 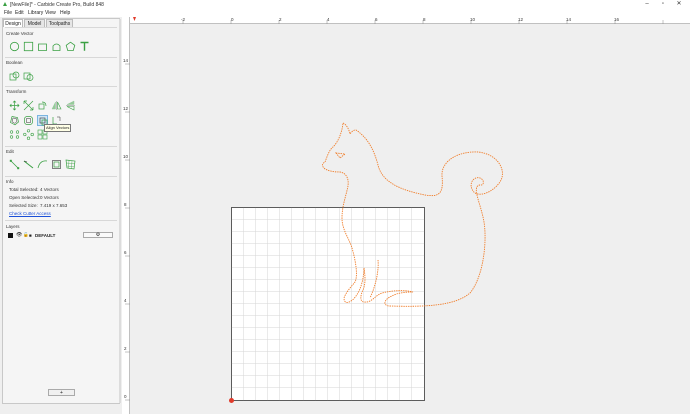 What do you see at coordinates (134, 19) in the screenshot?
I see `ruler-pointer` at bounding box center [134, 19].